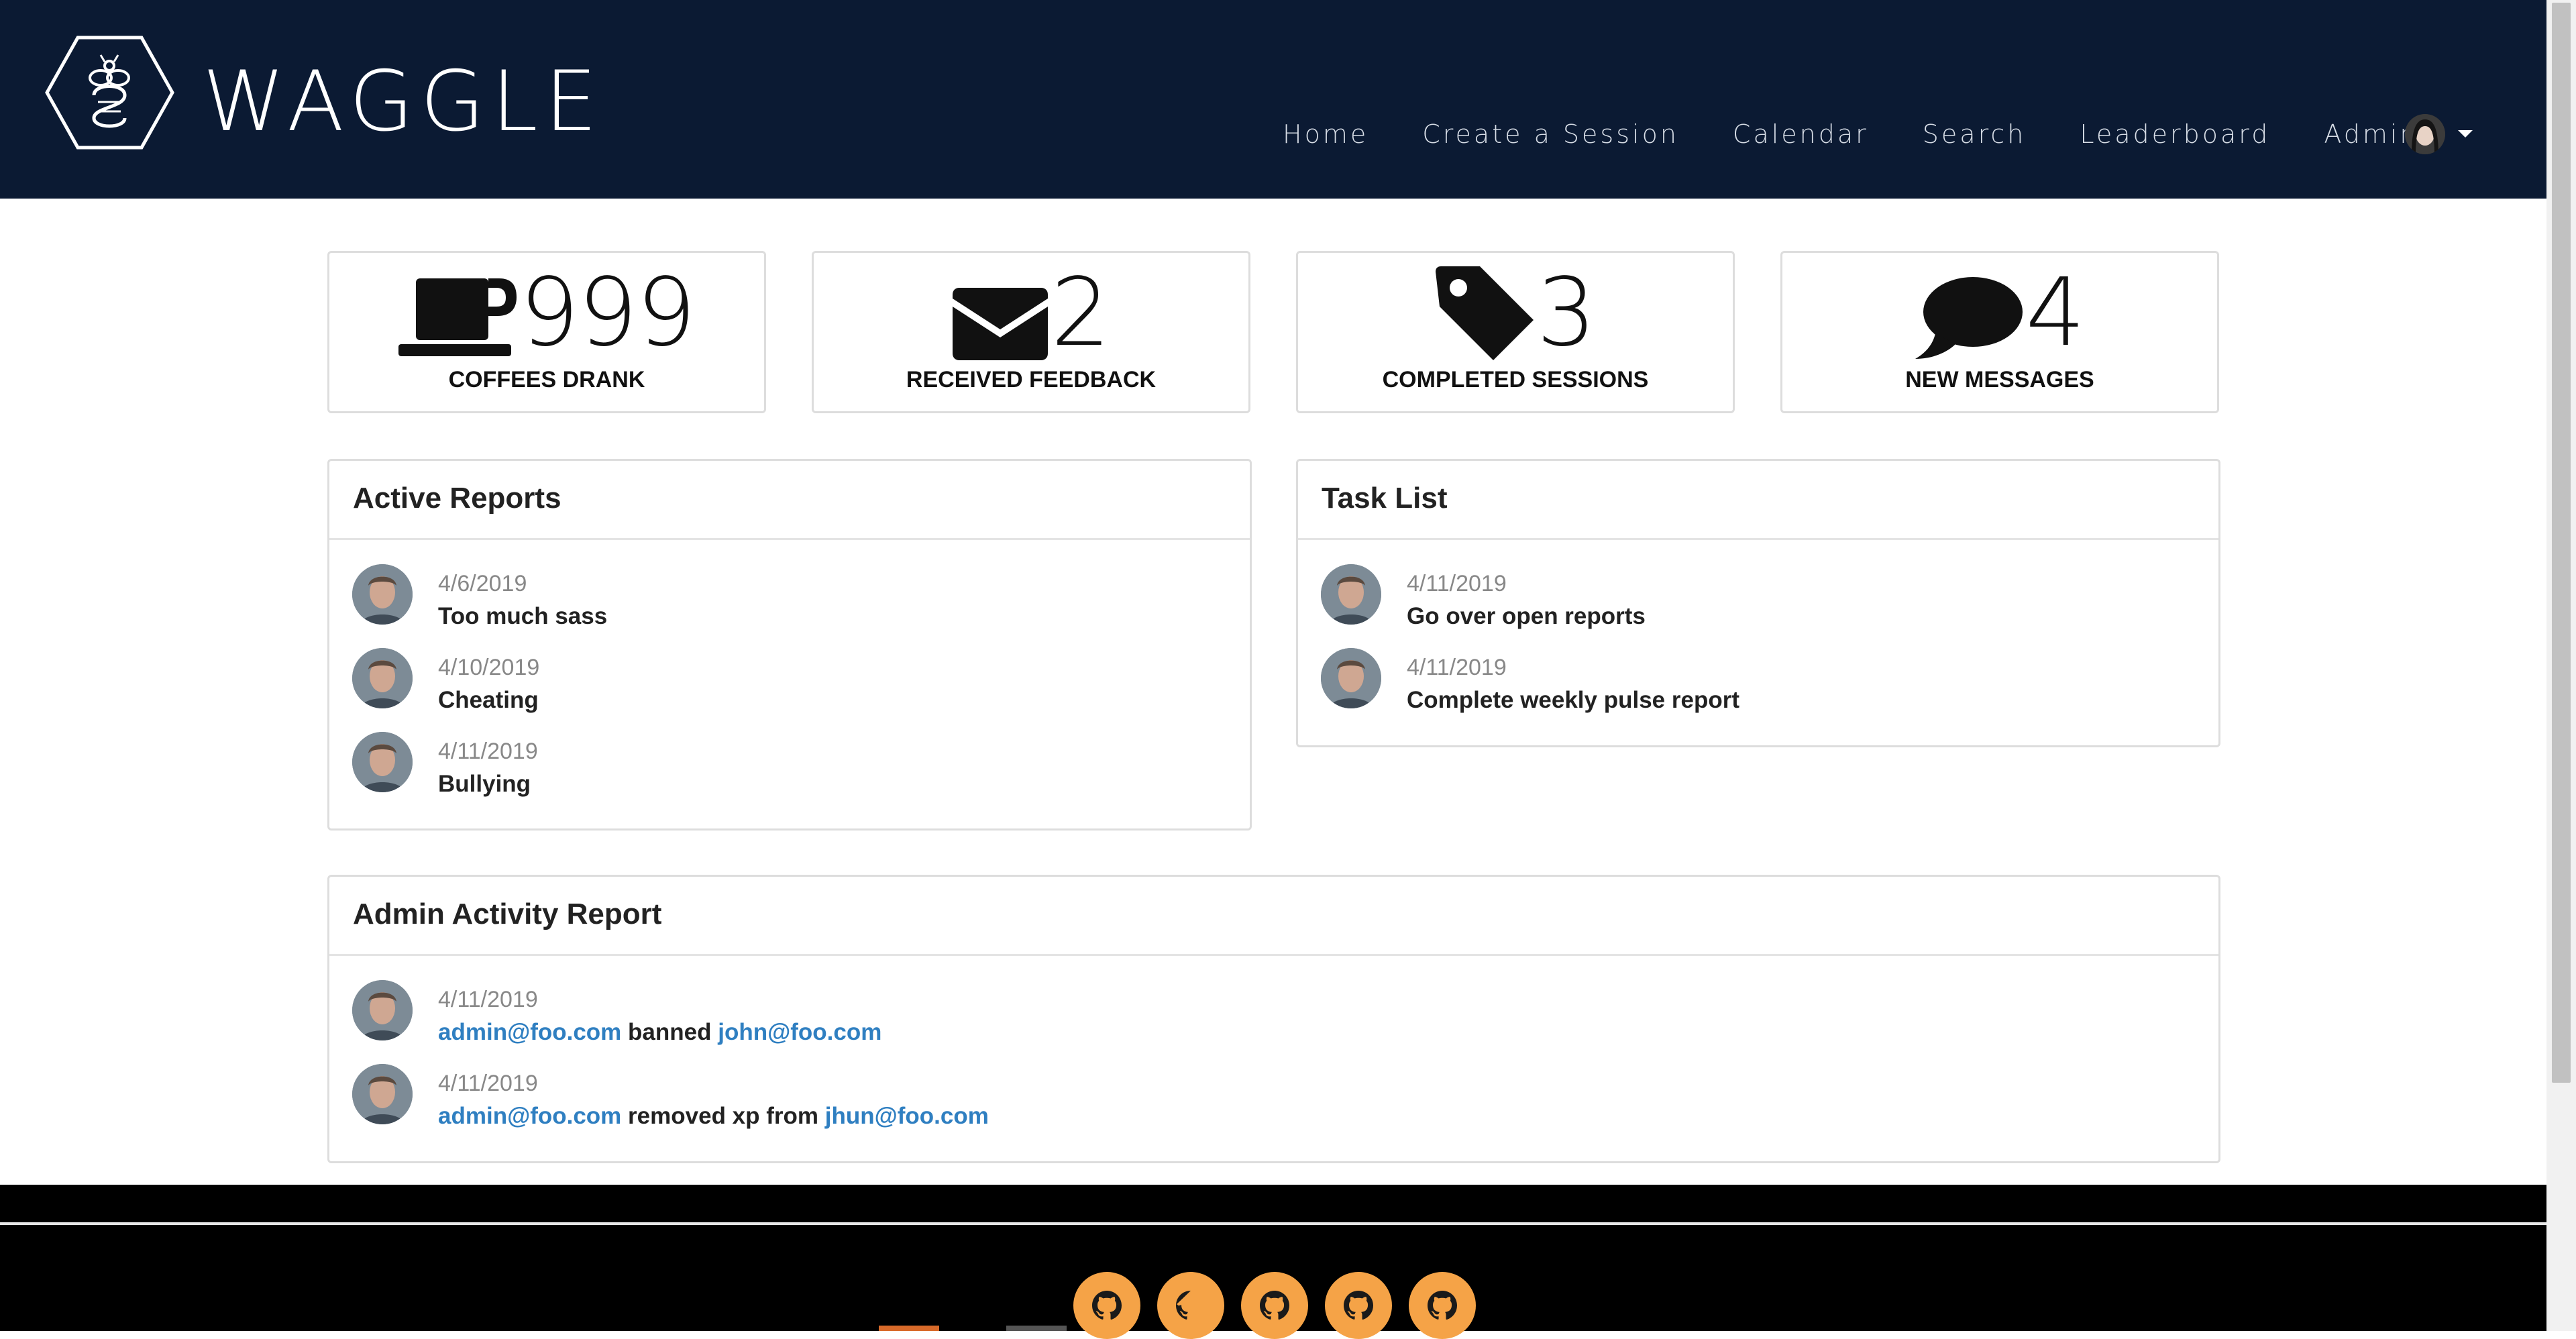 This screenshot has height=1339, width=2576. Describe the element at coordinates (1273, 916) in the screenshot. I see `admin-activity-title: Admin Activity Report` at that location.